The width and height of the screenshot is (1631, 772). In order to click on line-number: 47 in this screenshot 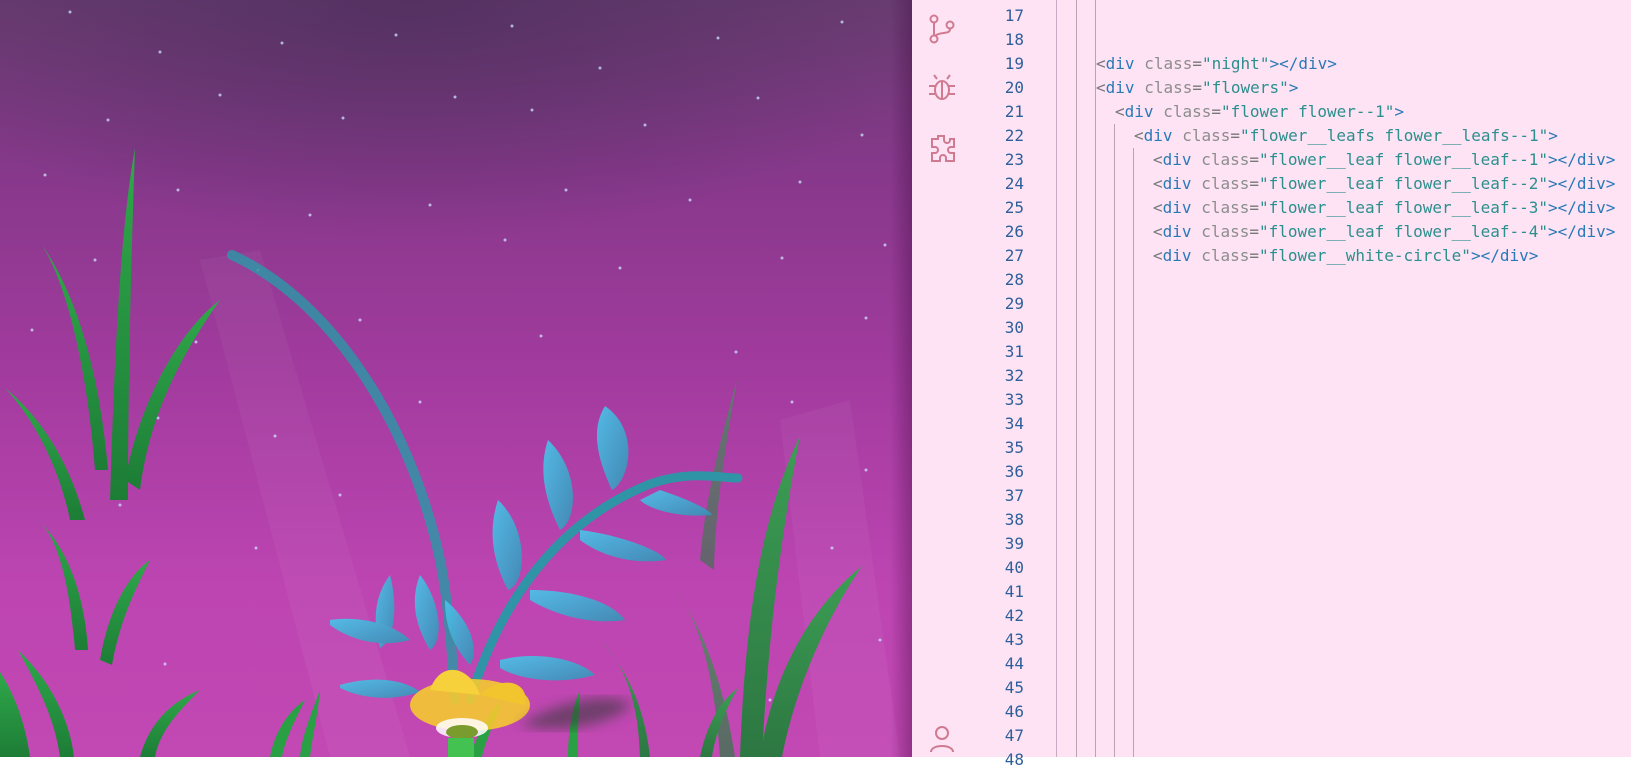, I will do `click(1014, 735)`.